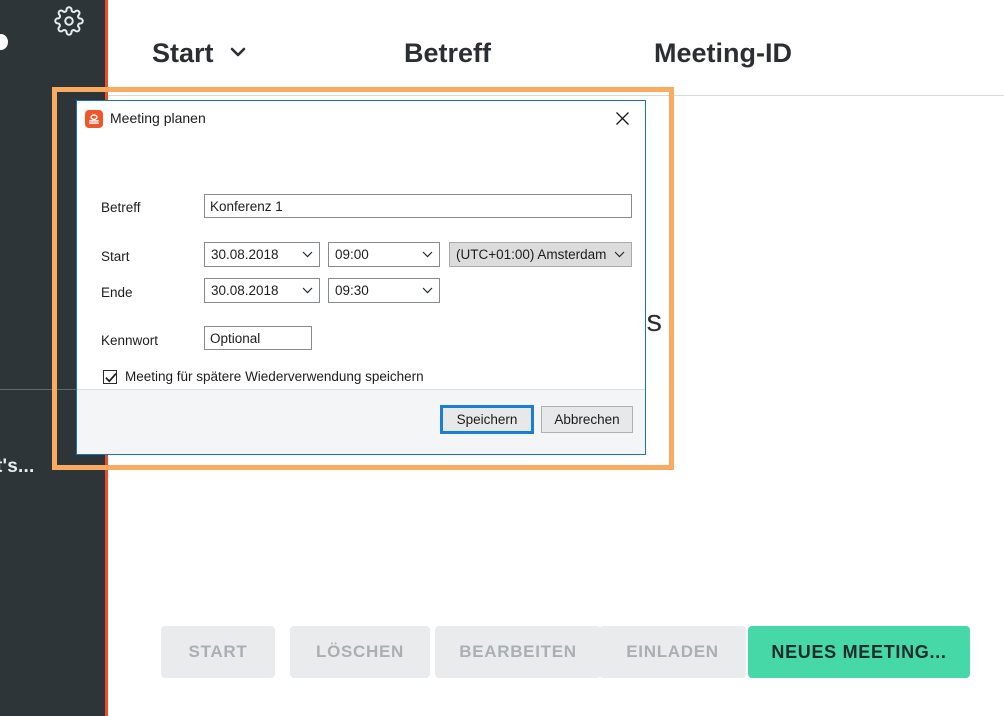 The width and height of the screenshot is (1004, 716). I want to click on end-time-combobox: 09:30, so click(384, 290).